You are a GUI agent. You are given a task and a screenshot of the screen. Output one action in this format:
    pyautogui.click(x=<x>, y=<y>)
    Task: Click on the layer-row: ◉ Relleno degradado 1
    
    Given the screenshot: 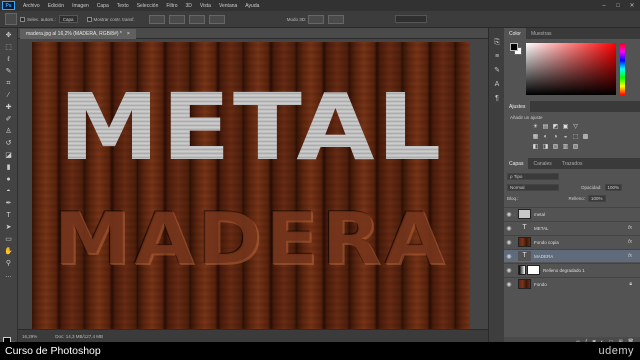 What is the action you would take?
    pyautogui.click(x=572, y=269)
    